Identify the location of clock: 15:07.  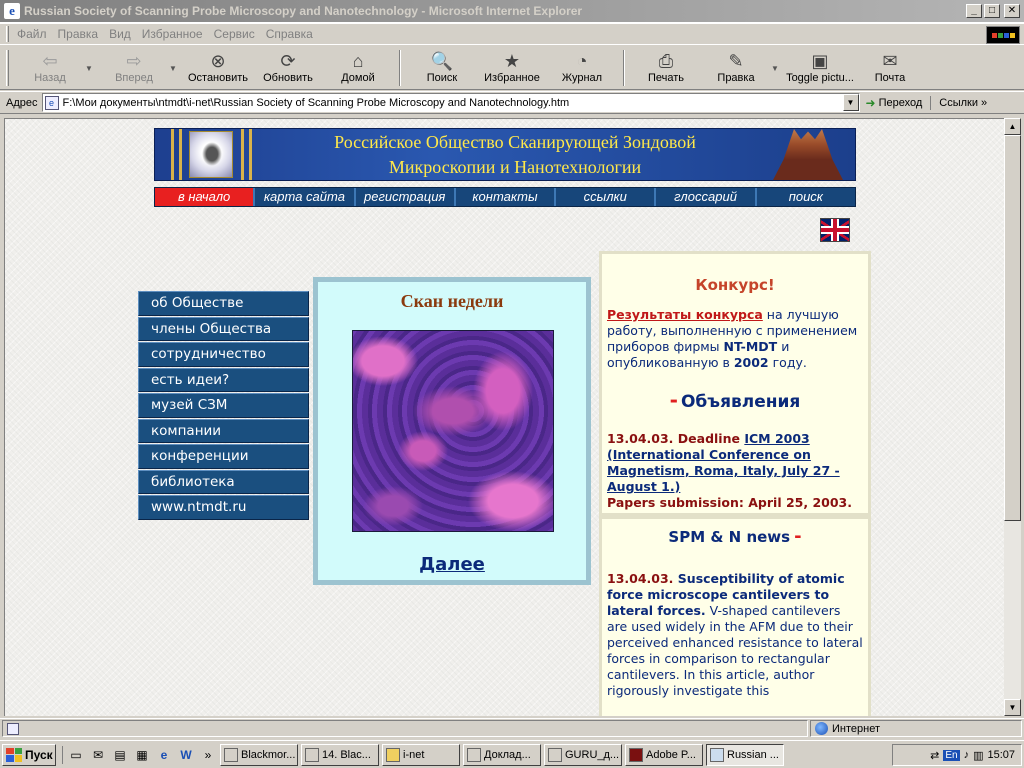
(1001, 755).